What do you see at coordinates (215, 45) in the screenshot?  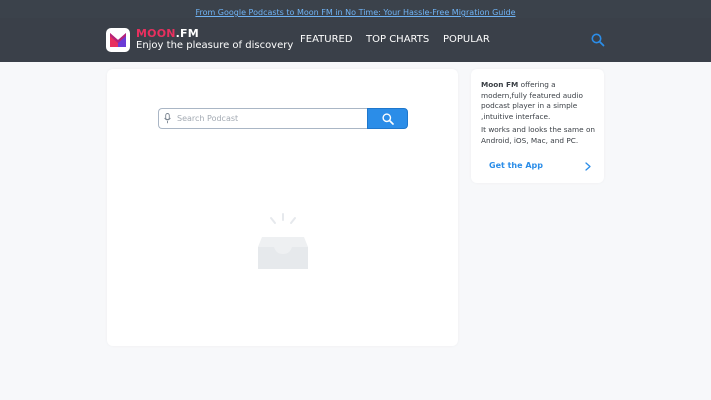 I see `tagline: Enjoy the pleasure of discovery` at bounding box center [215, 45].